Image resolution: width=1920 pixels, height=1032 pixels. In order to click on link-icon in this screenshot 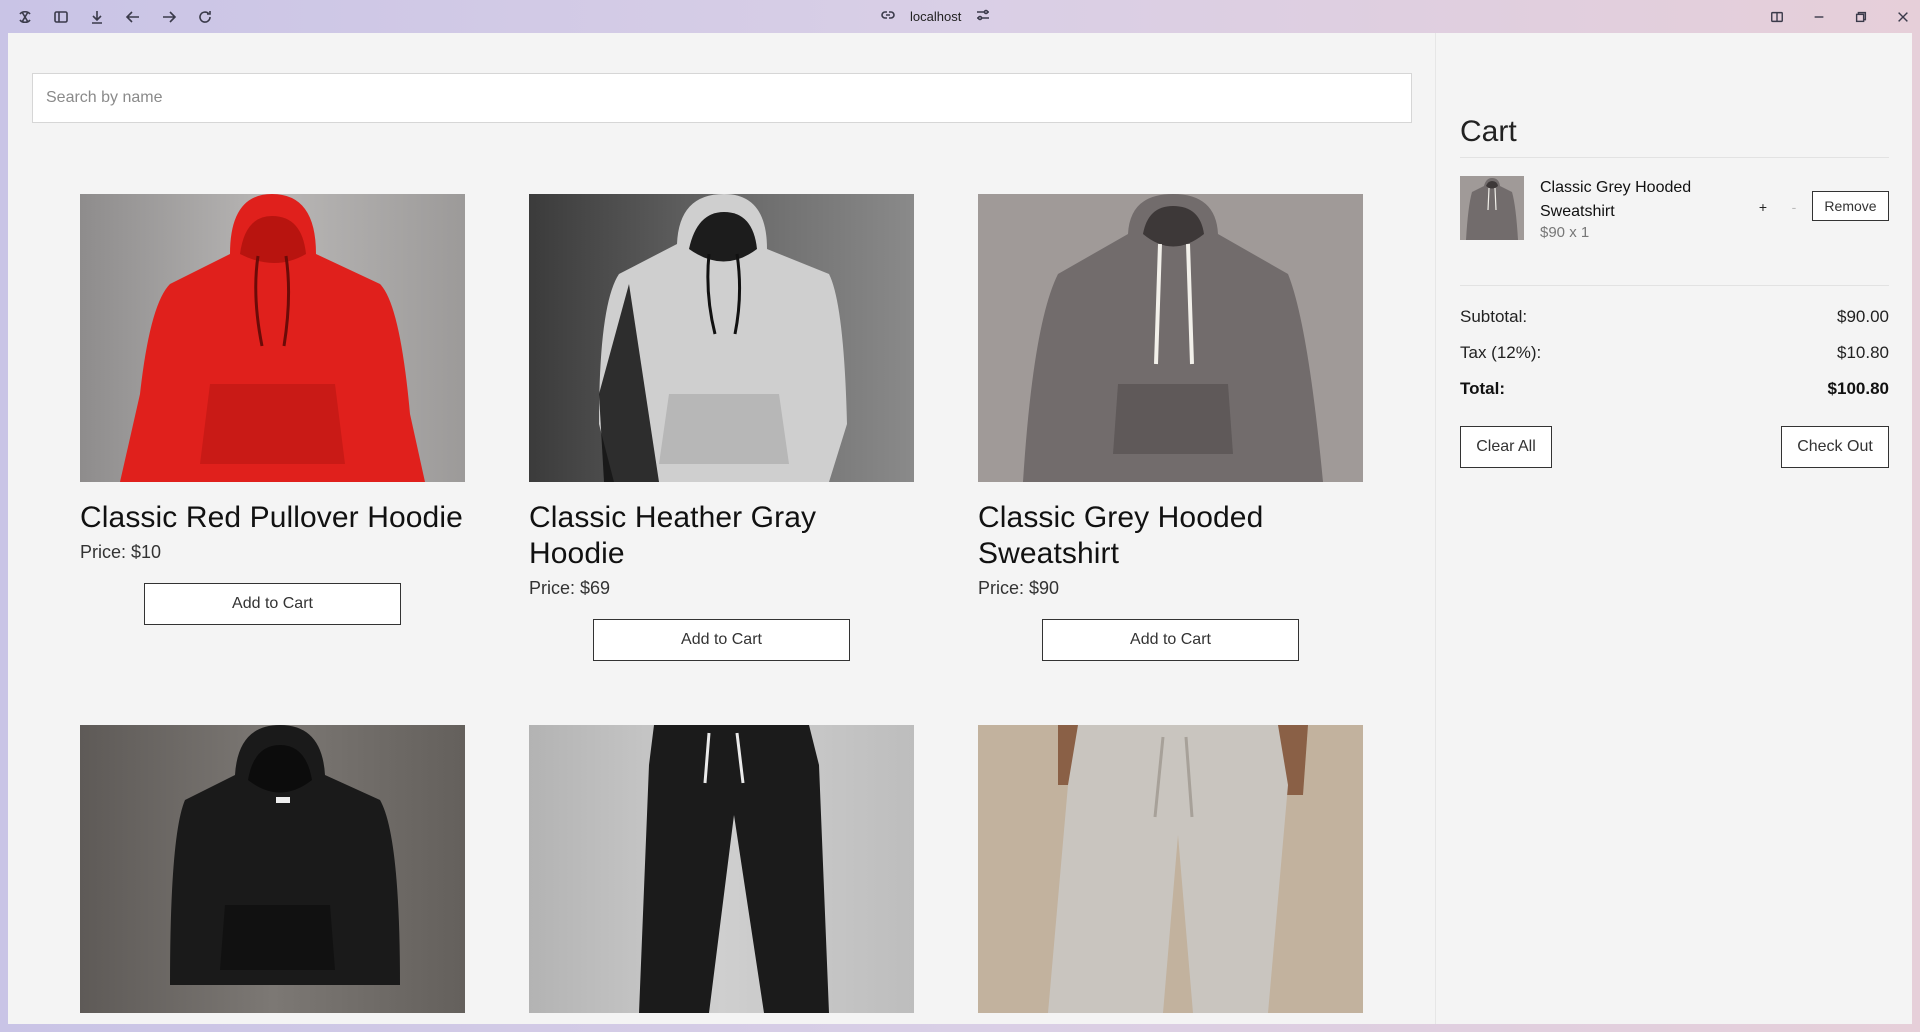, I will do `click(888, 16)`.